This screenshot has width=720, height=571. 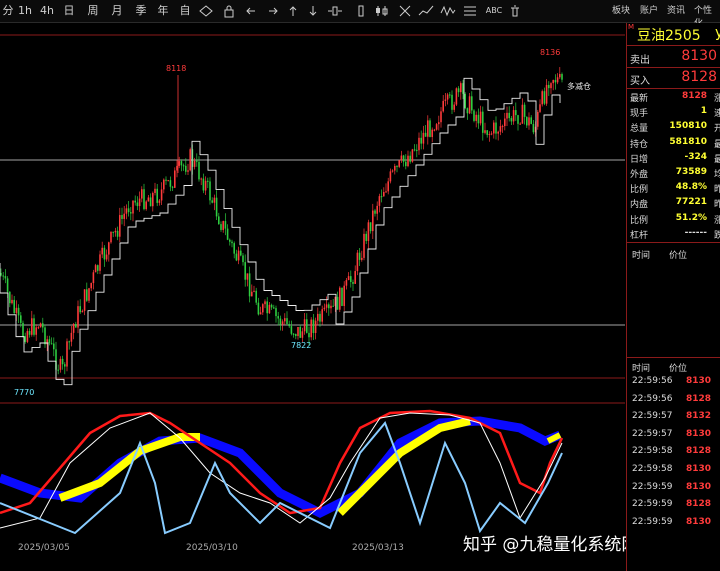 What do you see at coordinates (163, 11) in the screenshot?
I see `period-year-button: 年` at bounding box center [163, 11].